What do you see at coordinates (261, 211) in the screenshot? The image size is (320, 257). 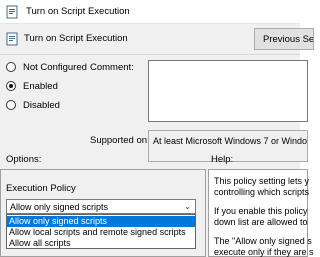 I see `help-text-line: If you enable this policy` at bounding box center [261, 211].